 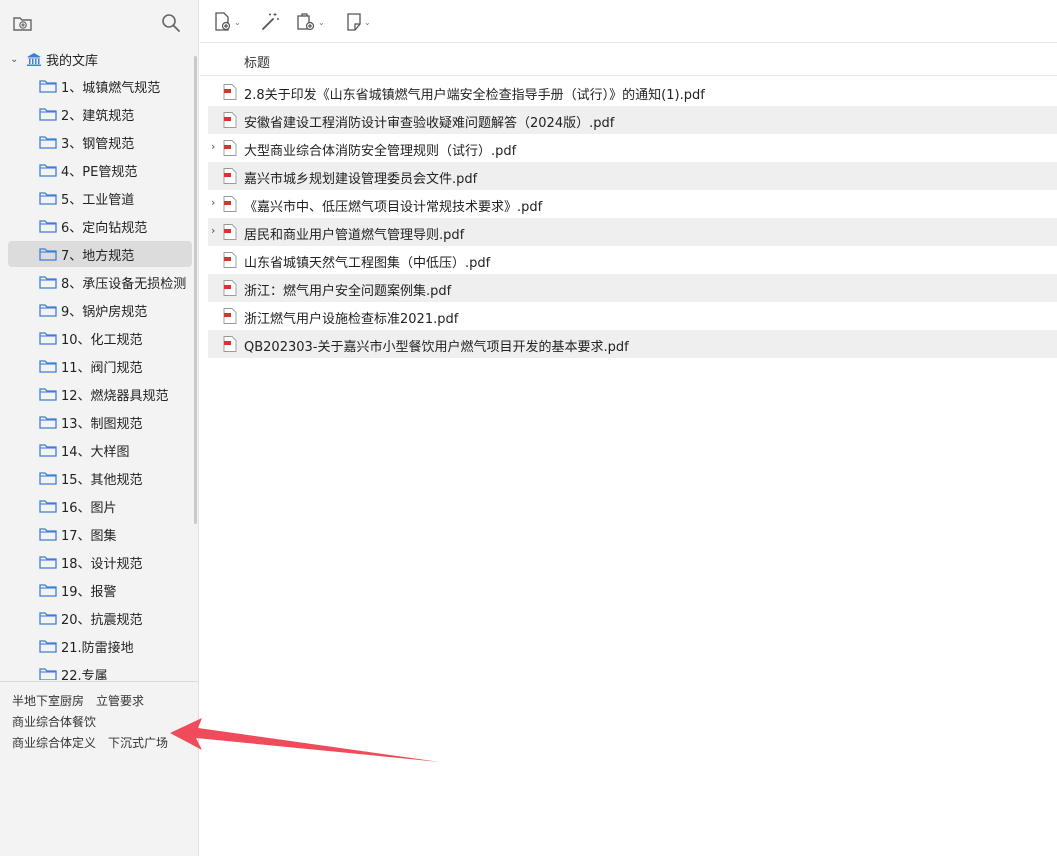 I want to click on tag-line: 半地下室厨房 立管要求, so click(x=105, y=700).